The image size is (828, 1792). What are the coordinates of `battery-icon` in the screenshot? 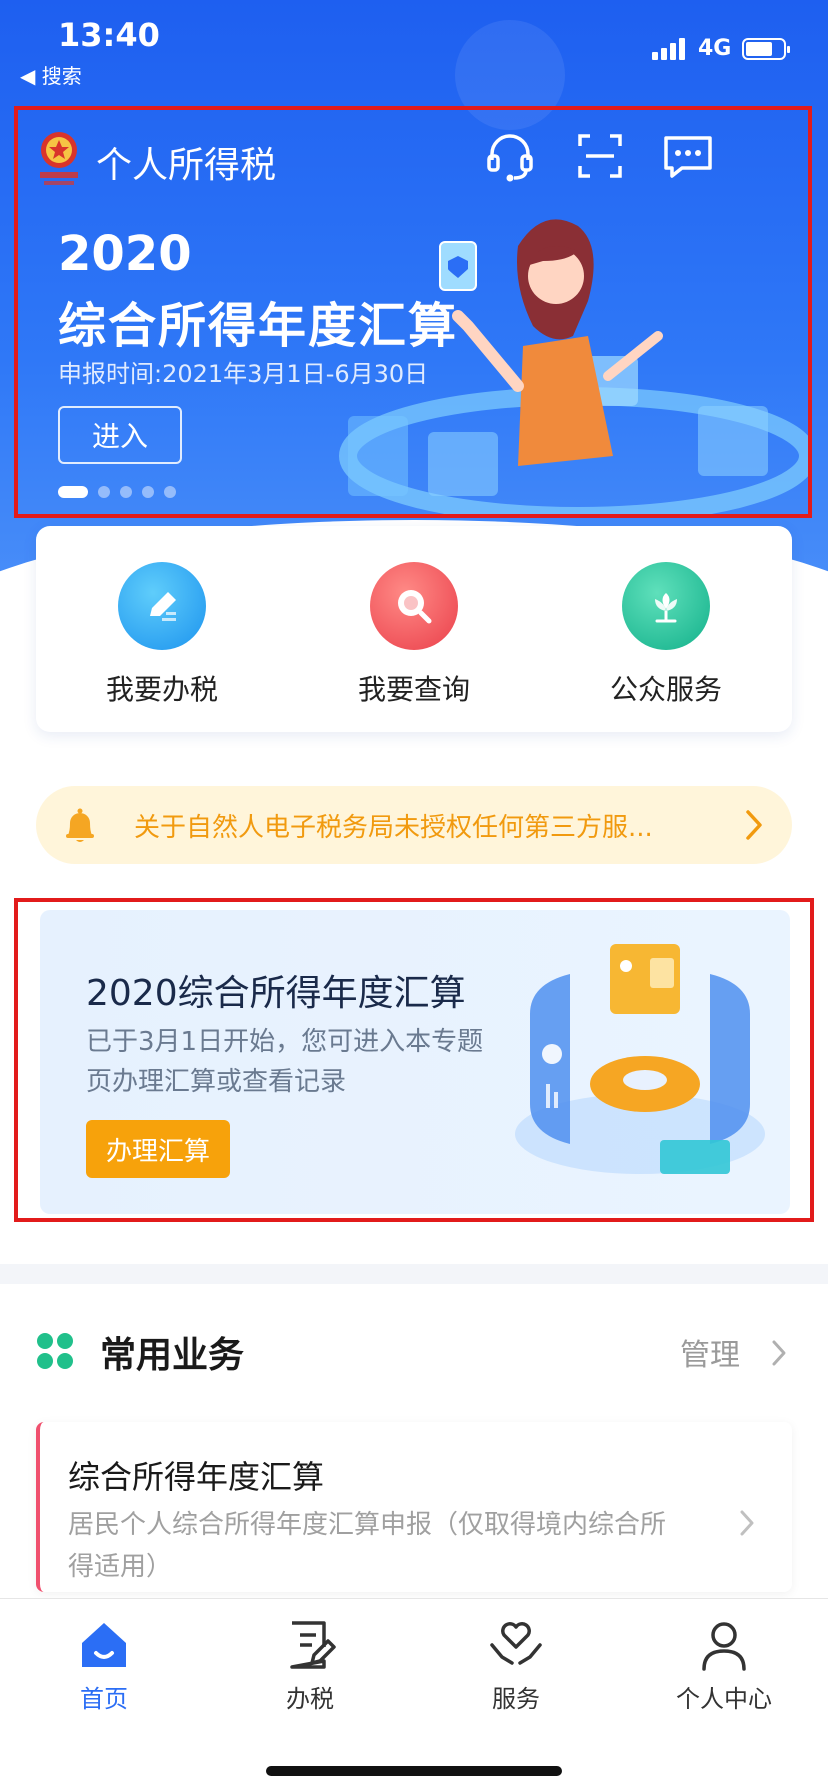 It's located at (766, 49).